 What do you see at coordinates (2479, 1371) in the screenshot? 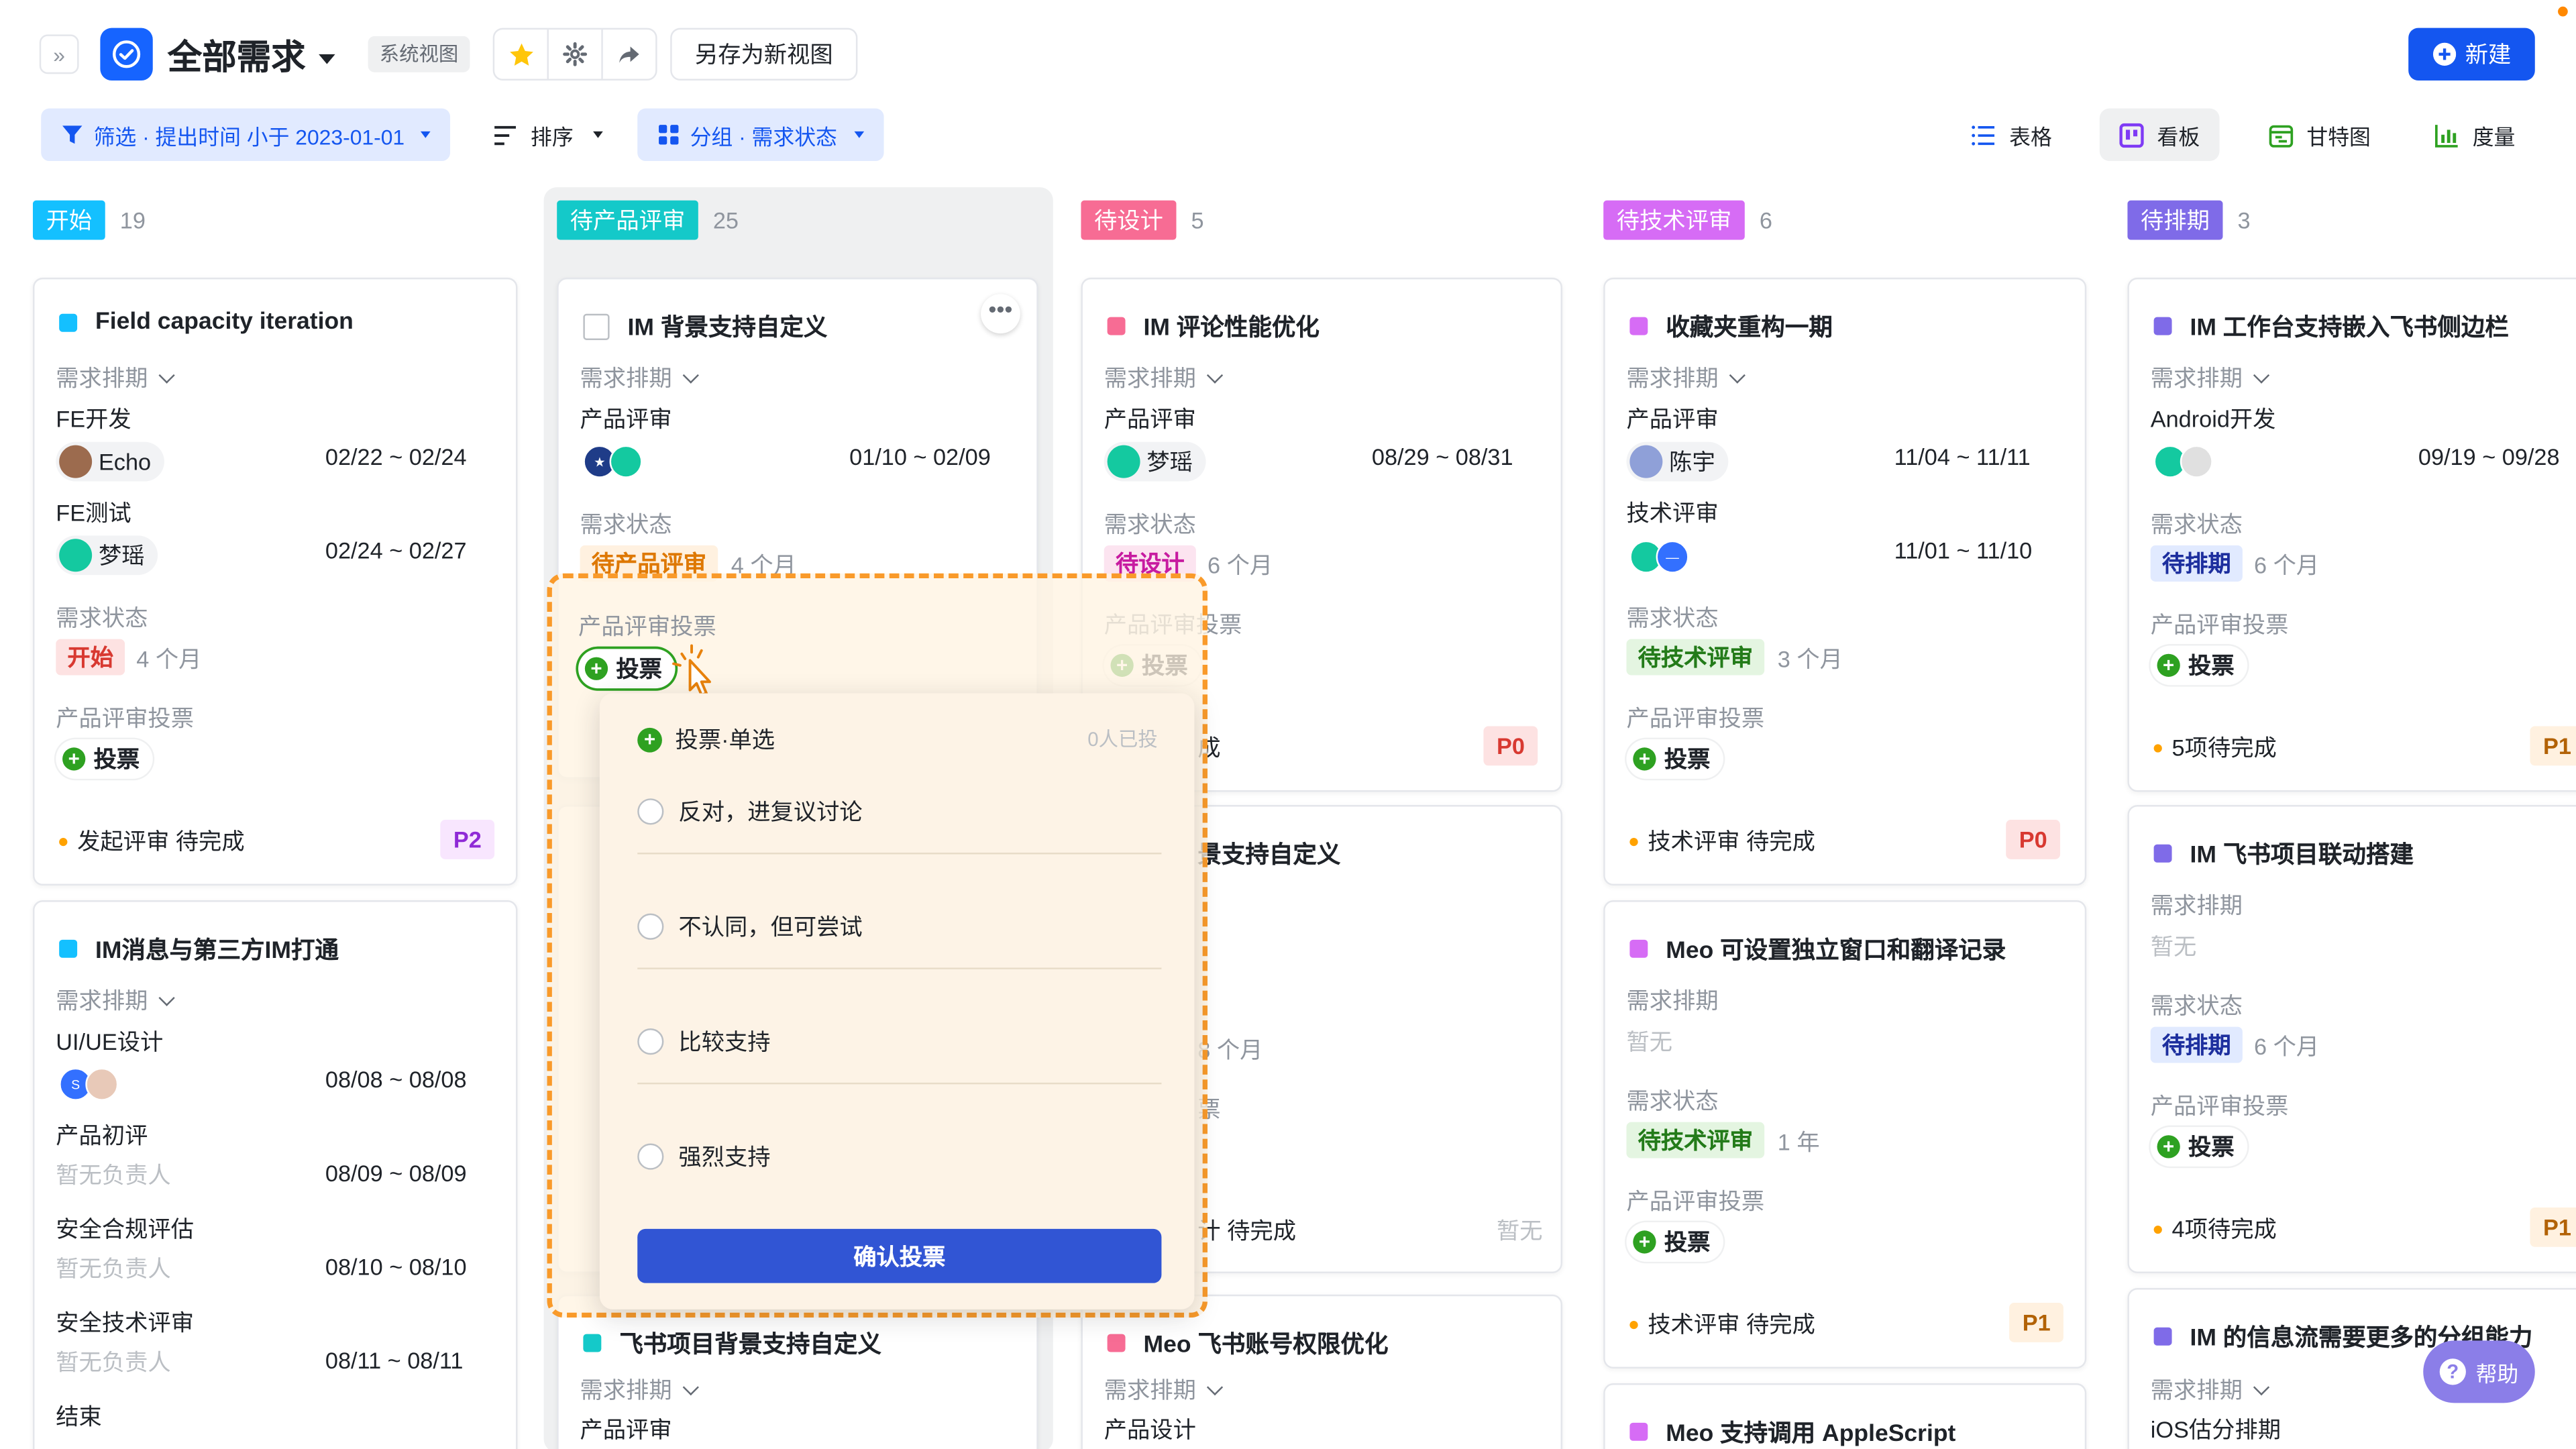
I see `help-button: ? 帮助` at bounding box center [2479, 1371].